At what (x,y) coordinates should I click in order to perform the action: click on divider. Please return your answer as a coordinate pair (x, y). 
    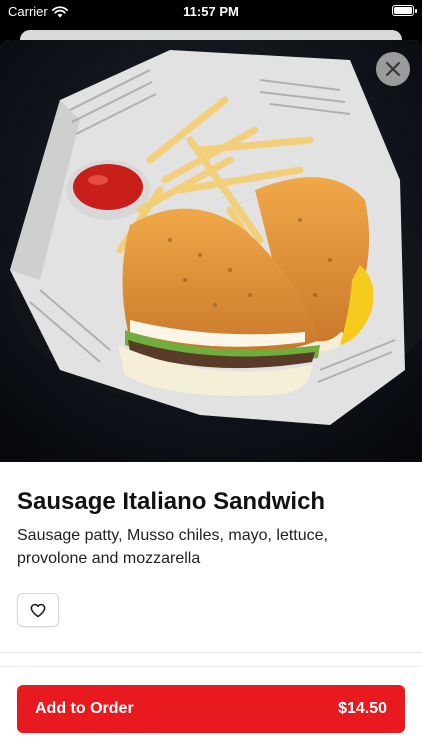
    Looking at the image, I should click on (211, 652).